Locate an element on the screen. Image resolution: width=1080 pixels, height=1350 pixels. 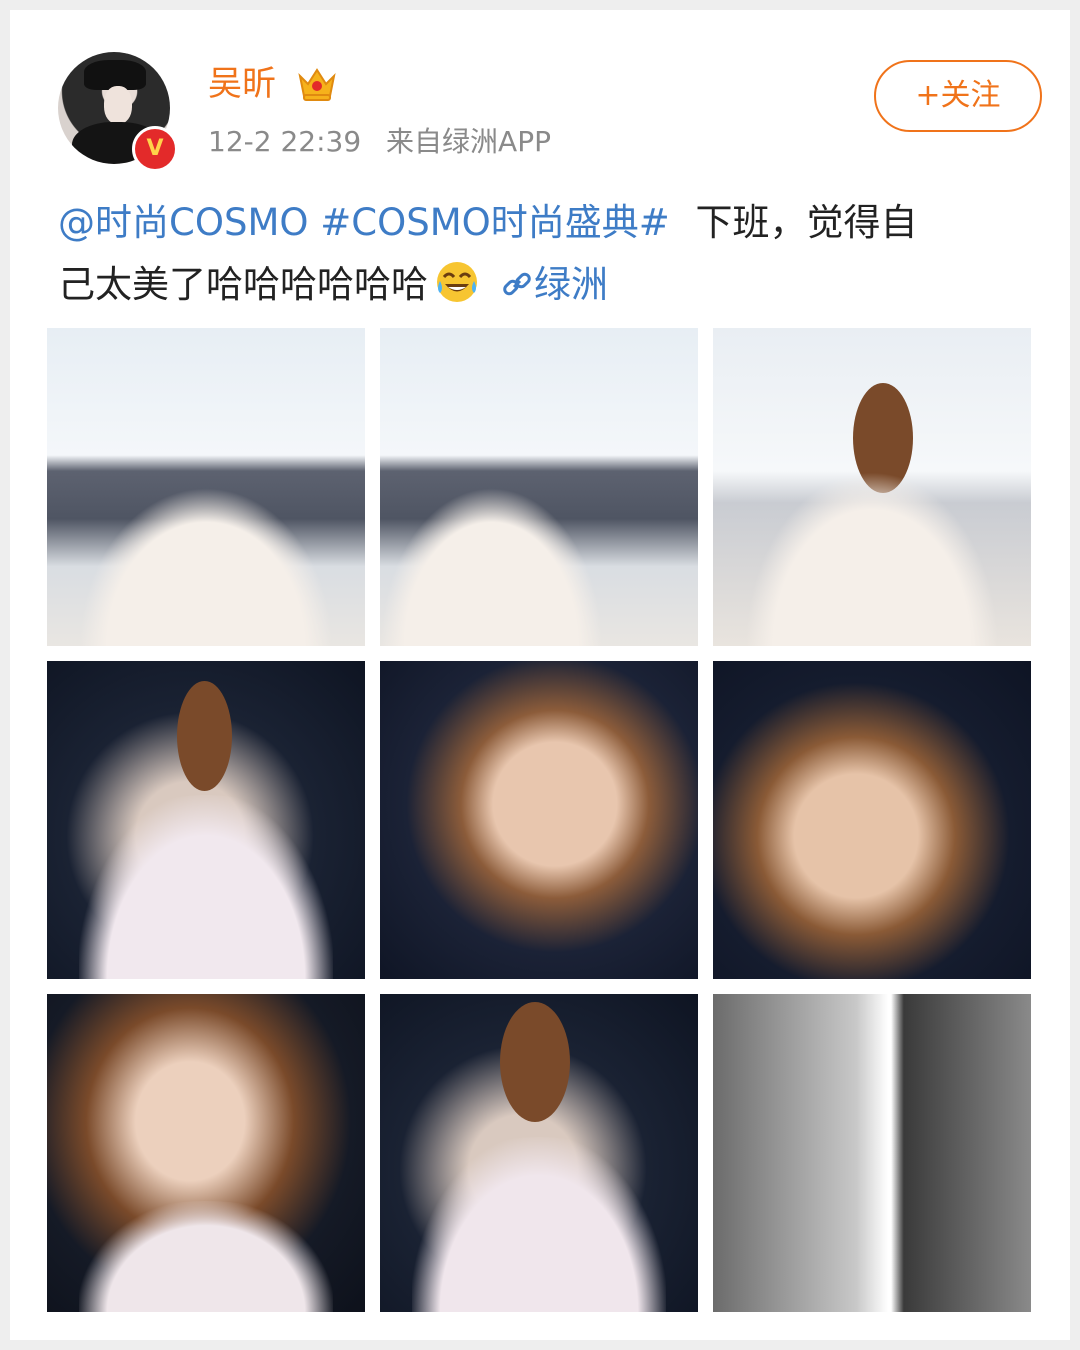
author-name: 吴昕 is located at coordinates (242, 84).